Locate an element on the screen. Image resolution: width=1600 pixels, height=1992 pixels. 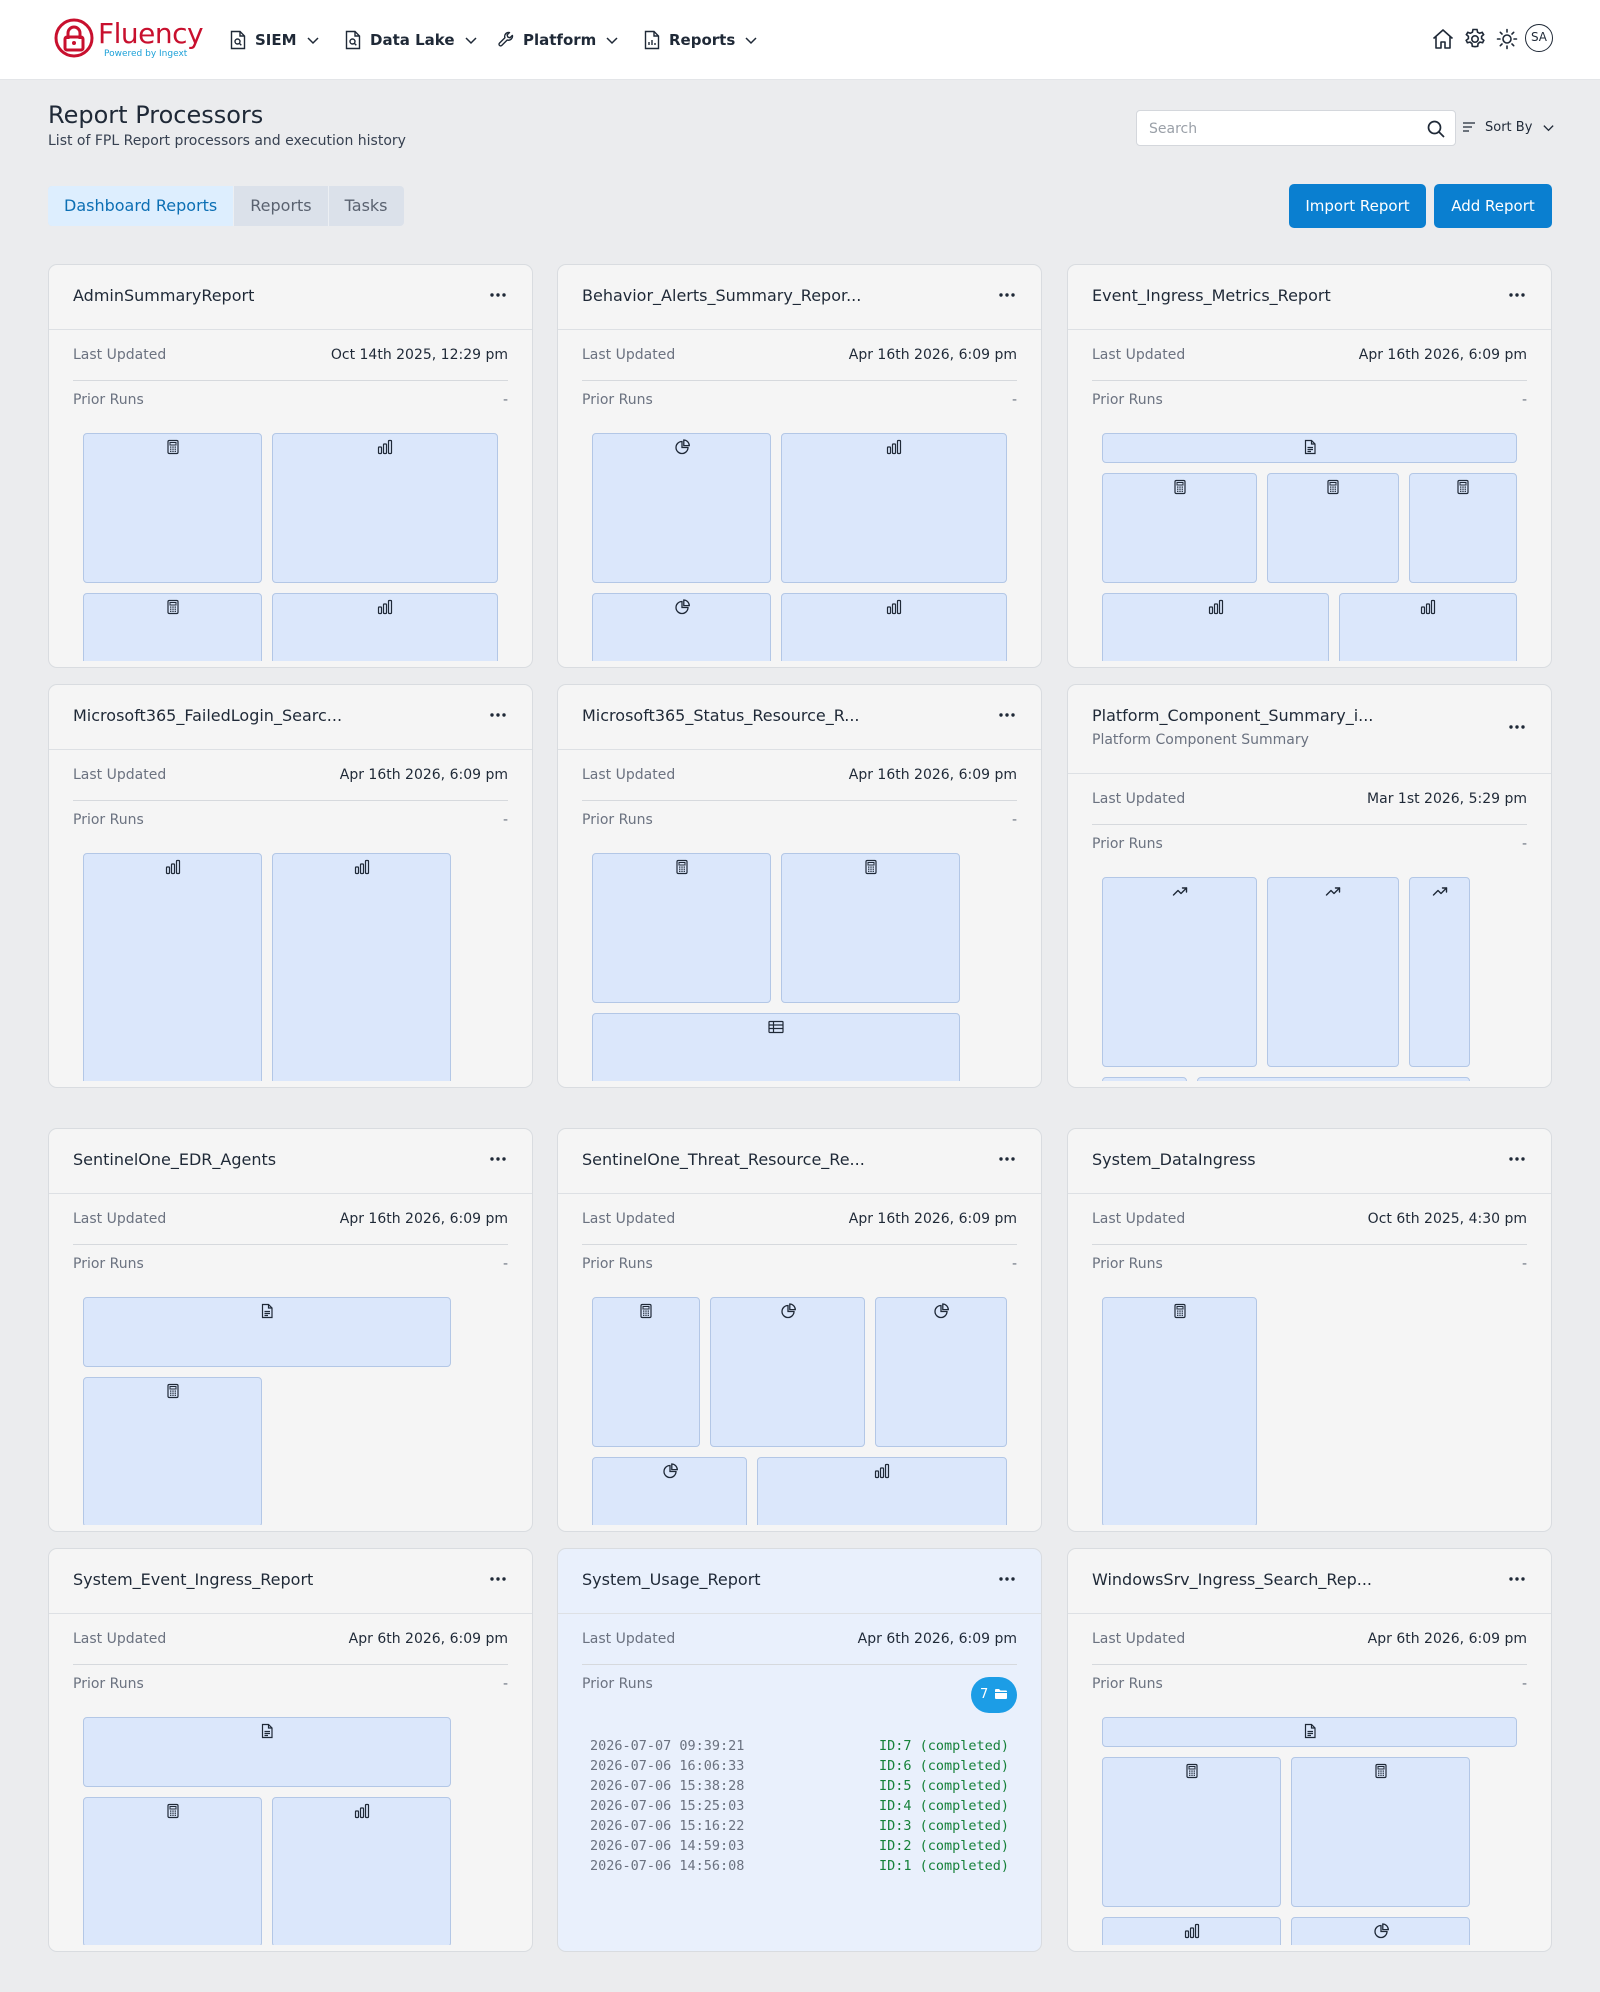
prior-run-row: 2026-07-06 16:06:33 ID:6 (completed) is located at coordinates (799, 1766).